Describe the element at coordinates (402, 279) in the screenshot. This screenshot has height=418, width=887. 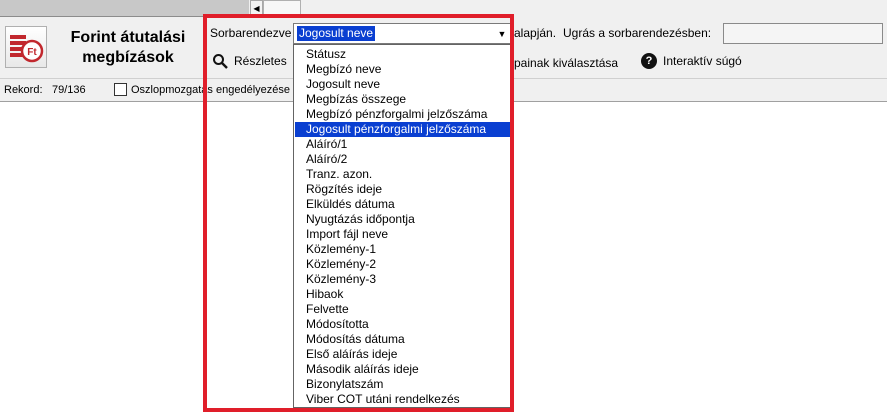
I see `dropdown-option: Közlemény-3` at that location.